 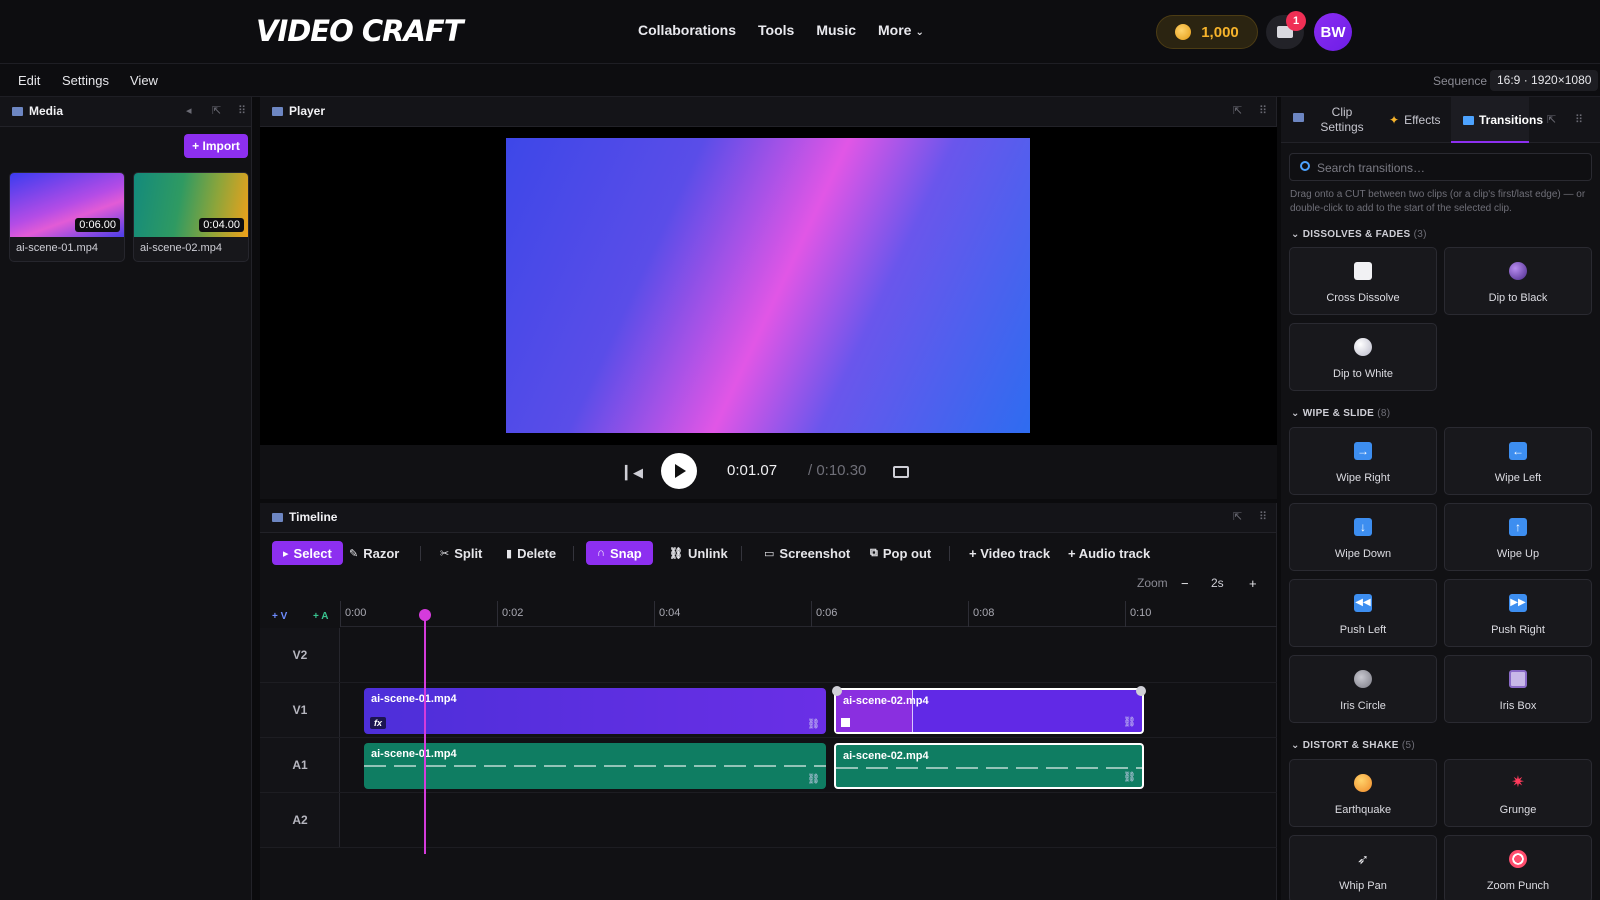 I want to click on dip-to-white-icon, so click(x=1363, y=347).